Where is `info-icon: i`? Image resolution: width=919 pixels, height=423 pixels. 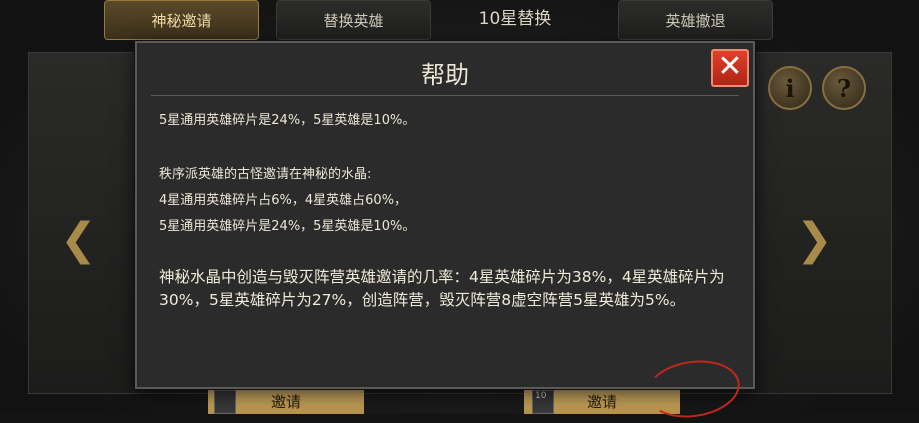 info-icon: i is located at coordinates (790, 88).